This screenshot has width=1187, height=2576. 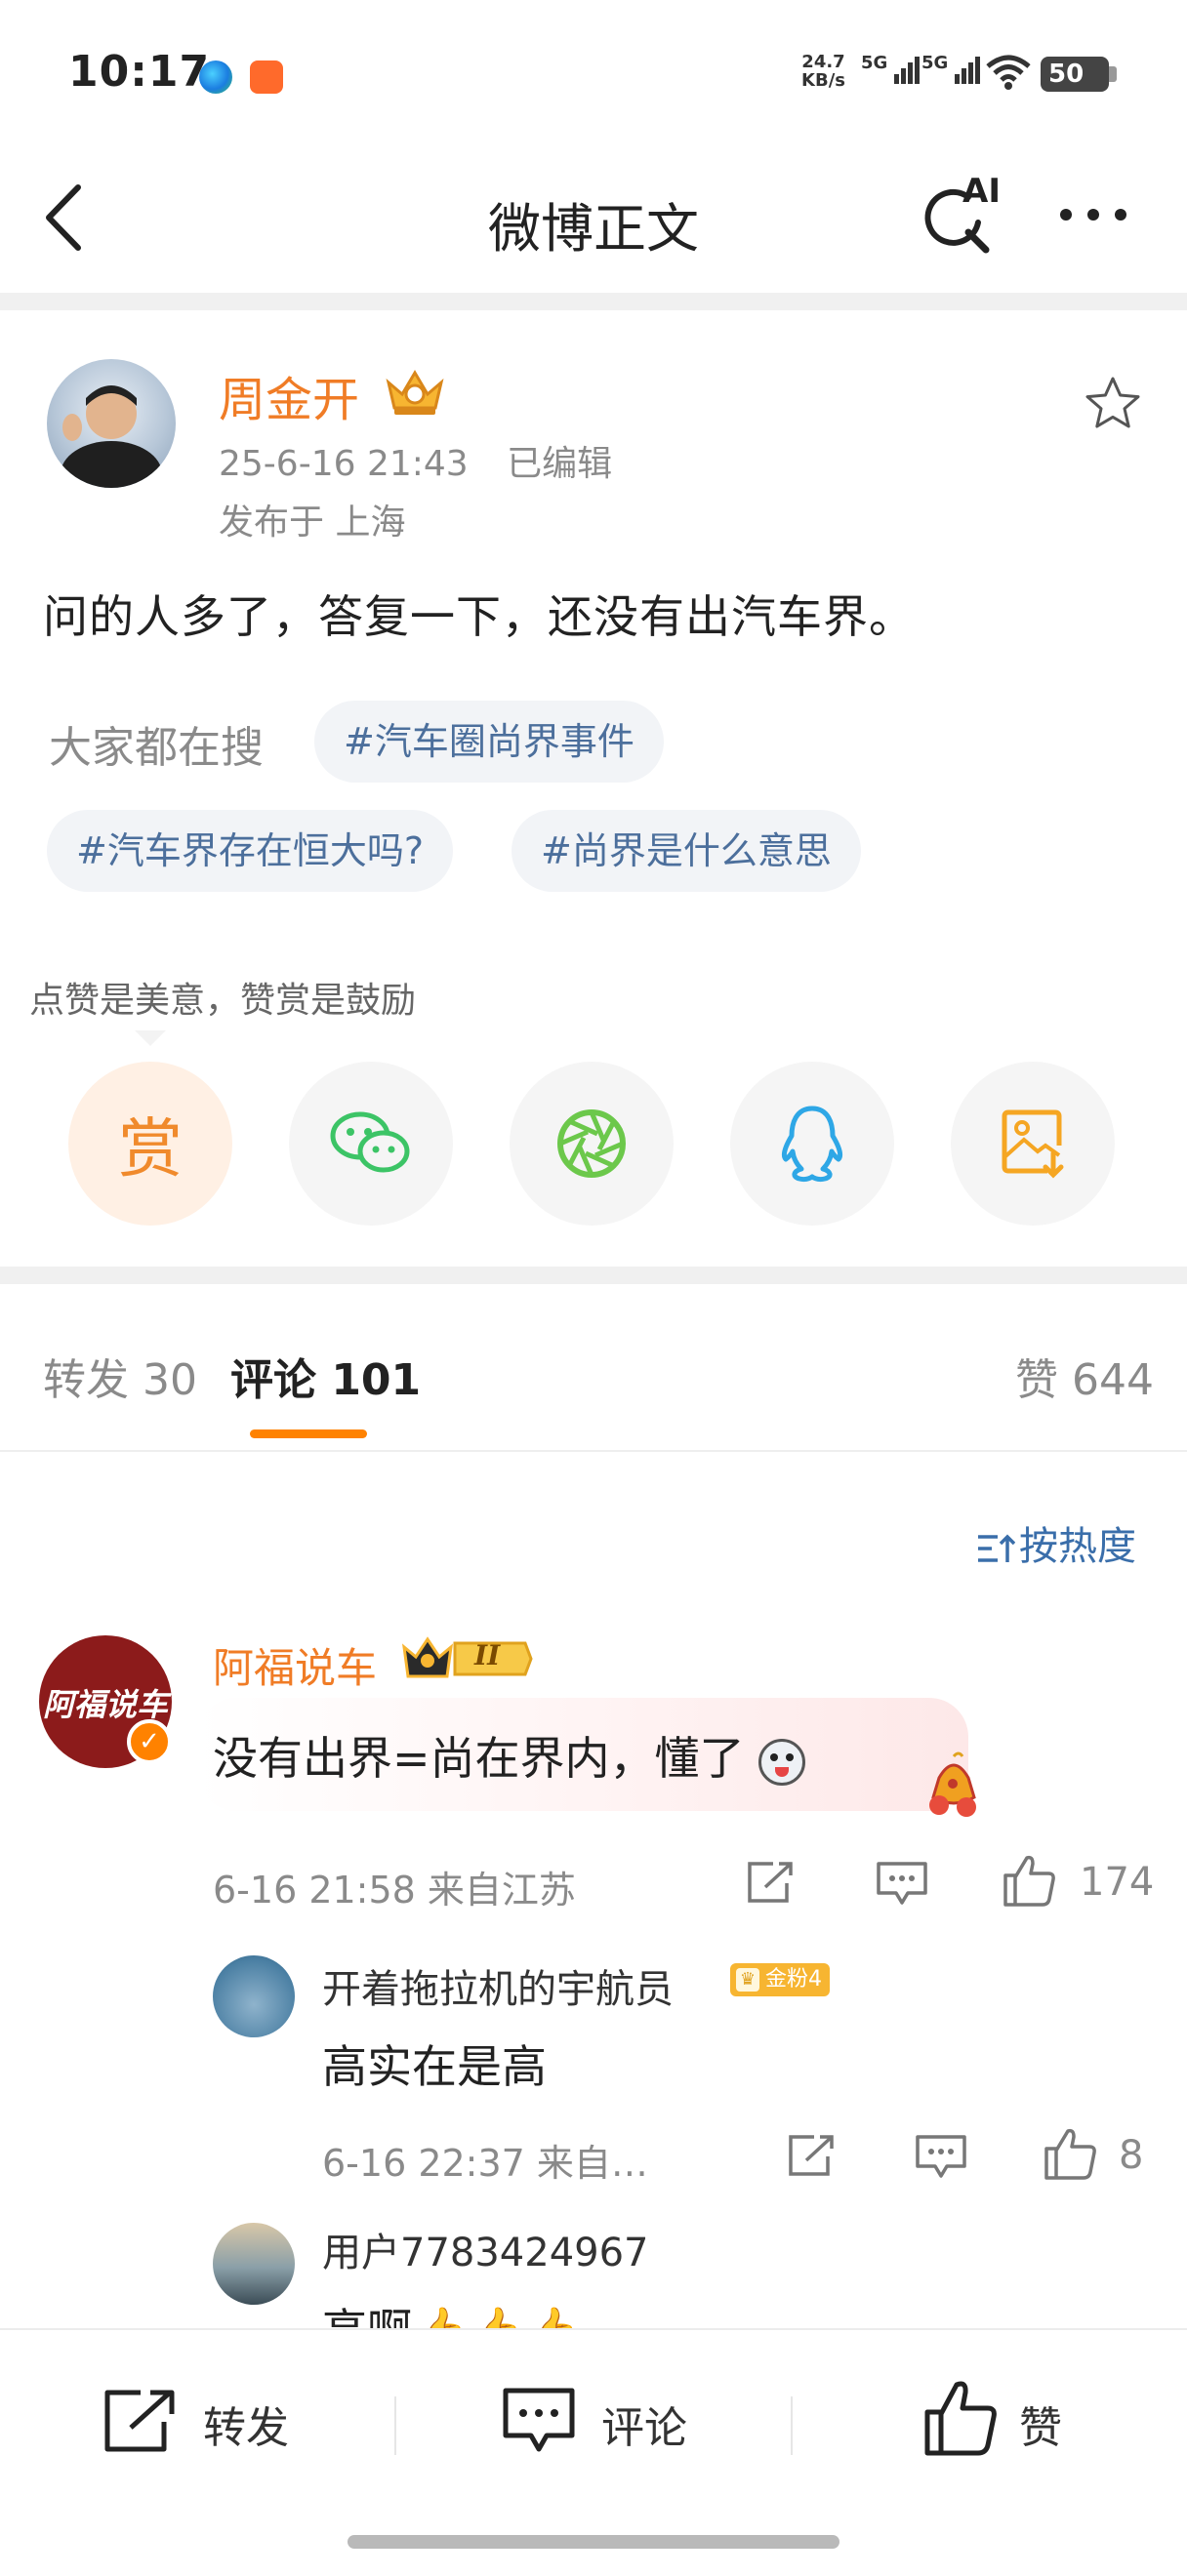 What do you see at coordinates (935, 63) in the screenshot?
I see `signal-2-label: 5G` at bounding box center [935, 63].